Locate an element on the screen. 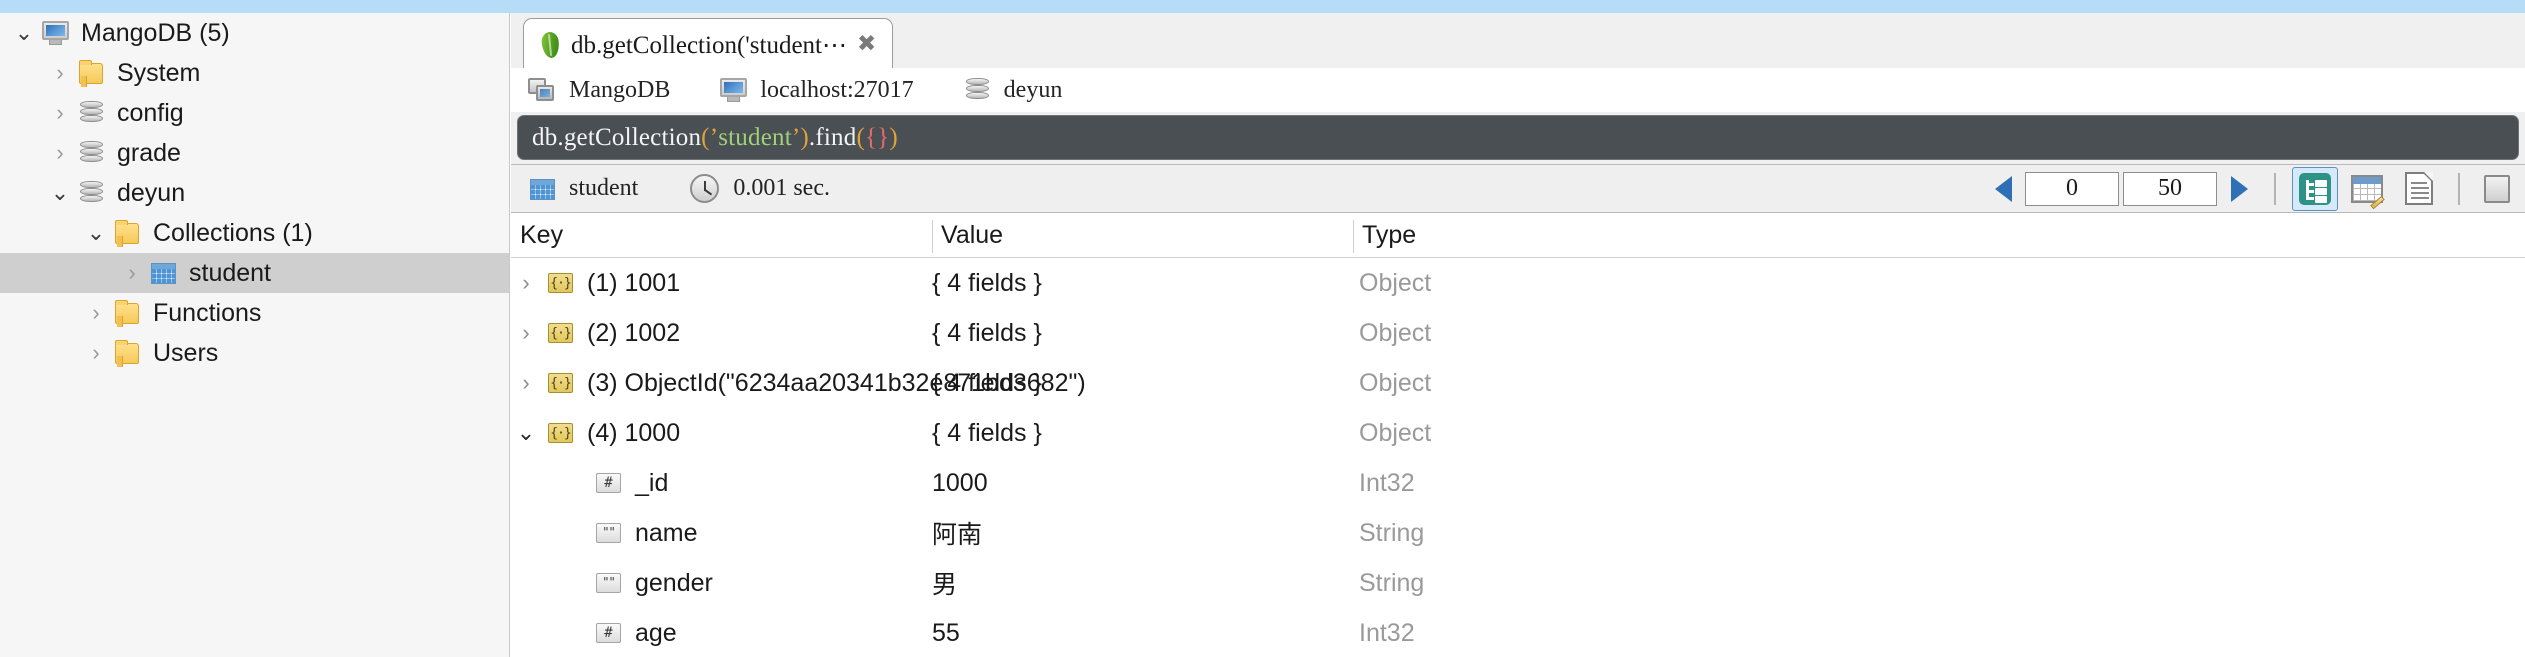 Image resolution: width=2525 pixels, height=657 pixels. connection-database: deyun is located at coordinates (1034, 90).